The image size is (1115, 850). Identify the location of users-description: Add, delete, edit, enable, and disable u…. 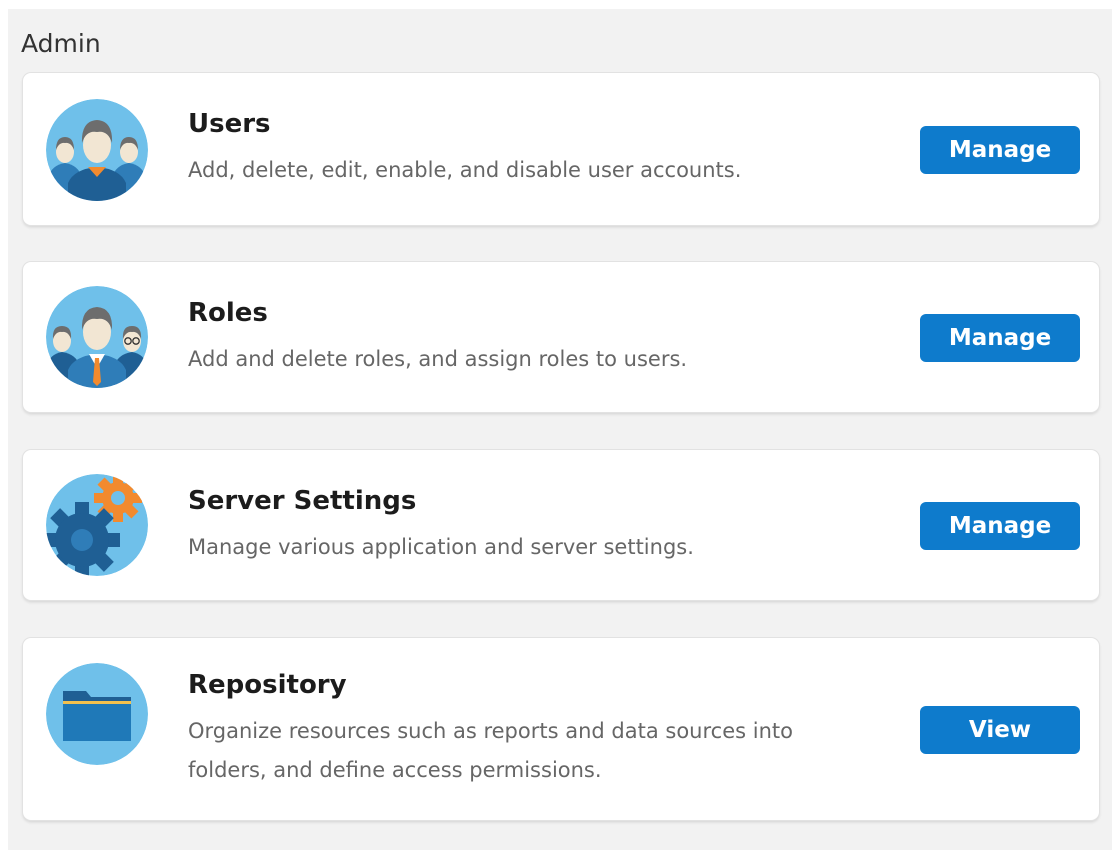
(465, 170).